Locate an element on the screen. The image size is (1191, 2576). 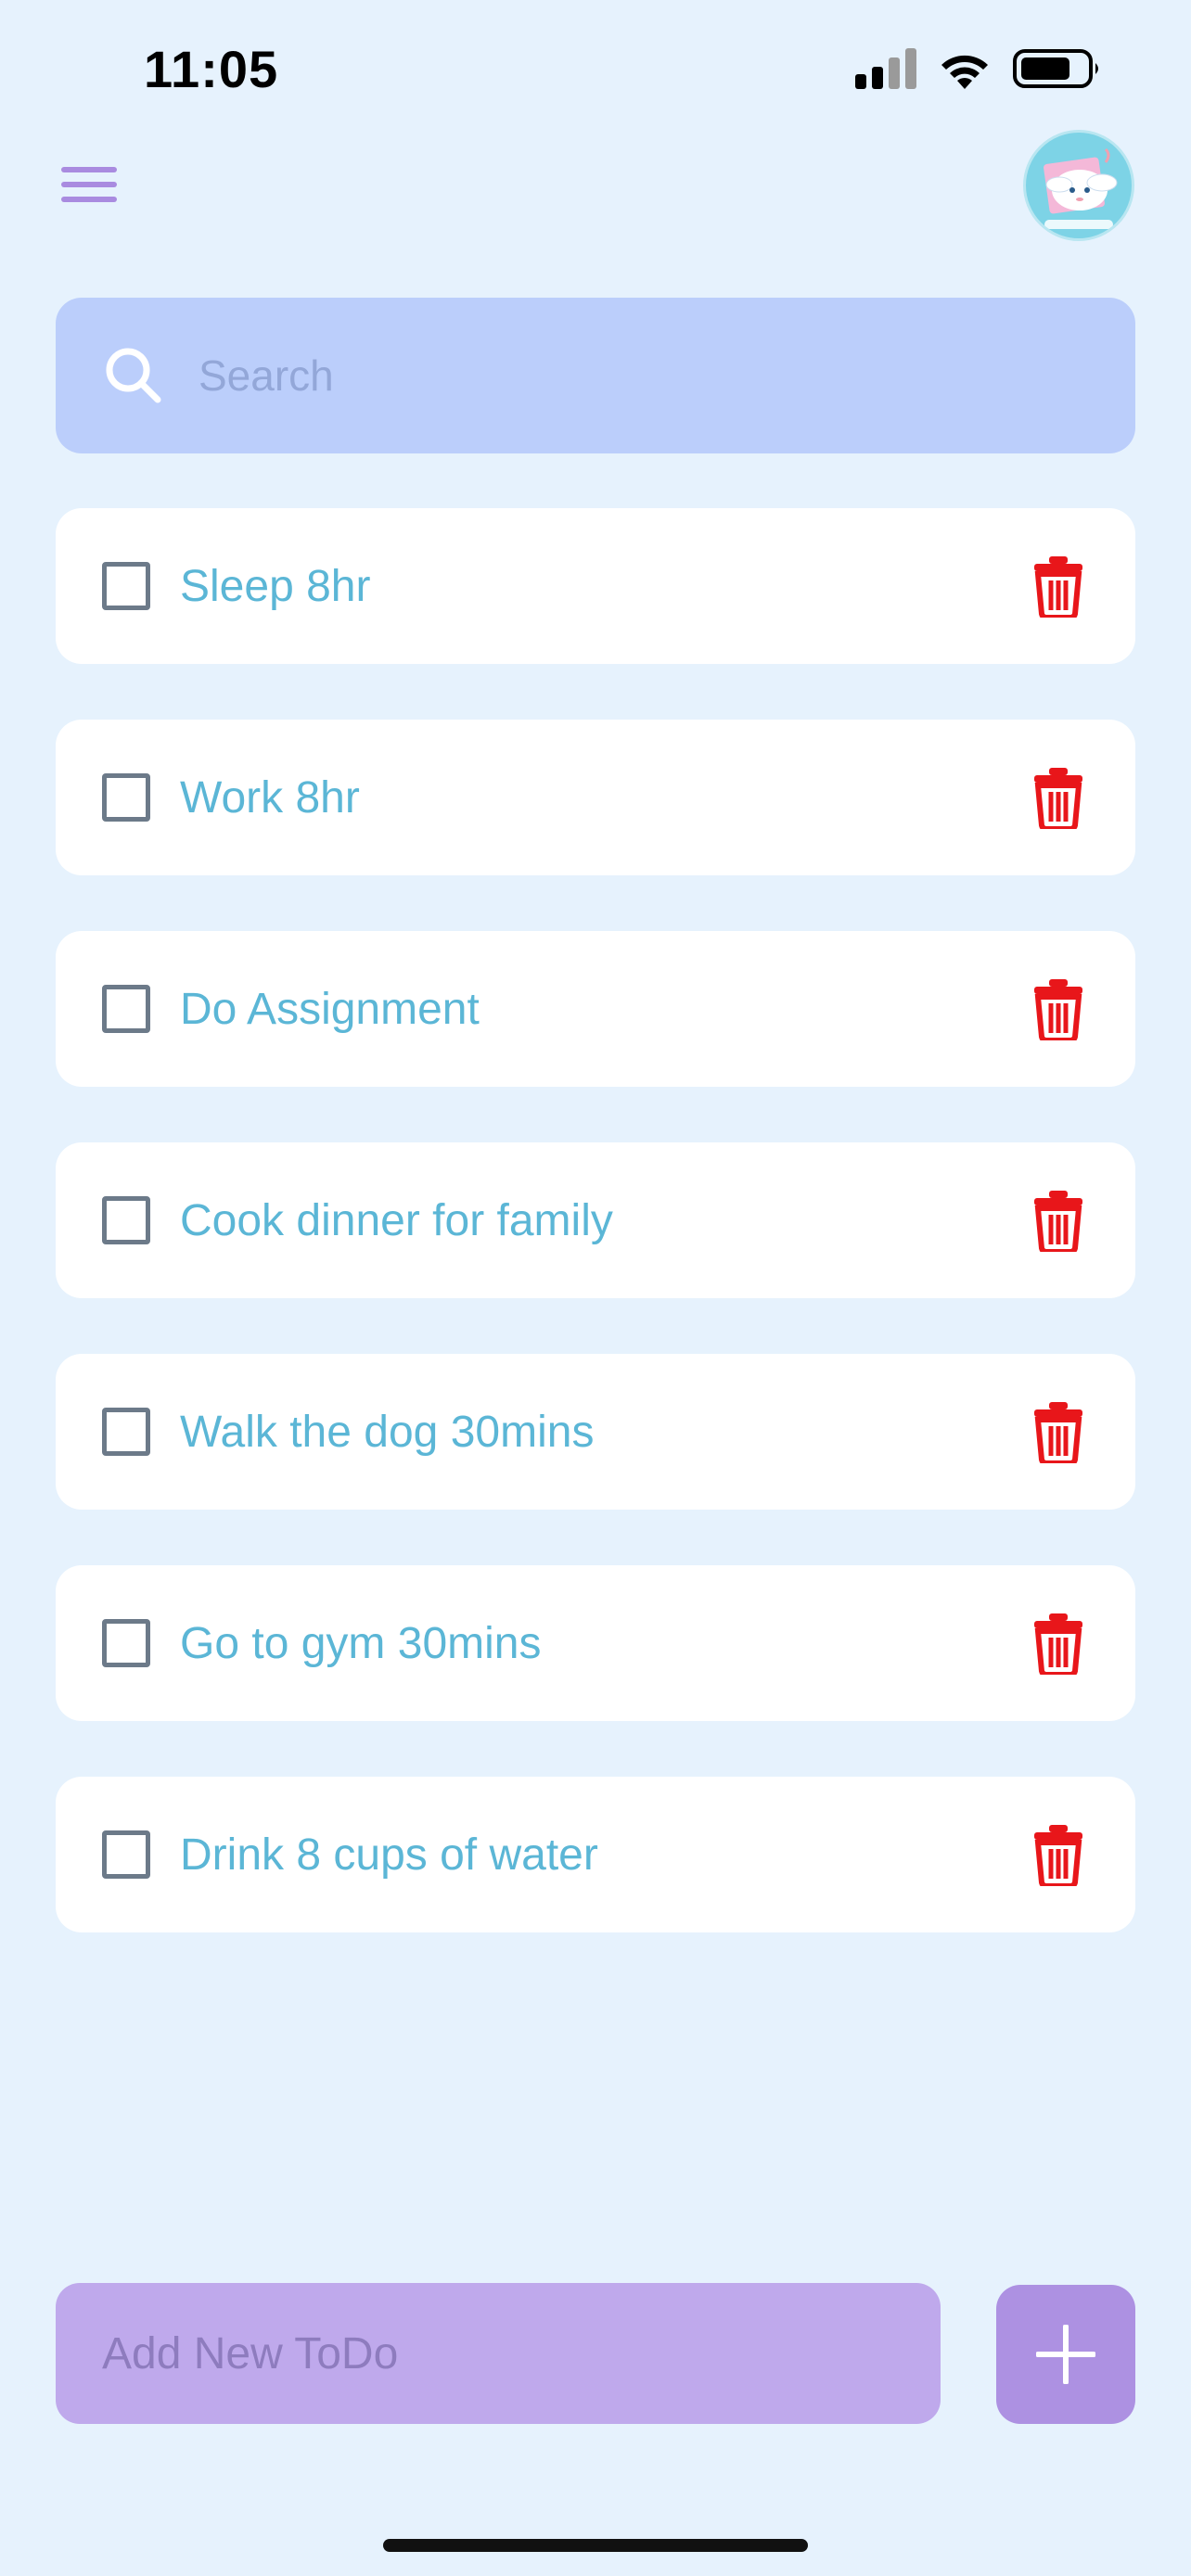
todo-item: Do Assignment is located at coordinates (595, 1009).